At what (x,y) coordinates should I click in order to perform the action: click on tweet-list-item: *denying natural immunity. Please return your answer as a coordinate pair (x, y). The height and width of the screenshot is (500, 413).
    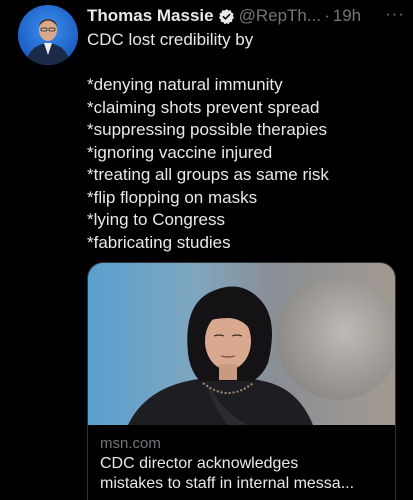
    Looking at the image, I should click on (185, 84).